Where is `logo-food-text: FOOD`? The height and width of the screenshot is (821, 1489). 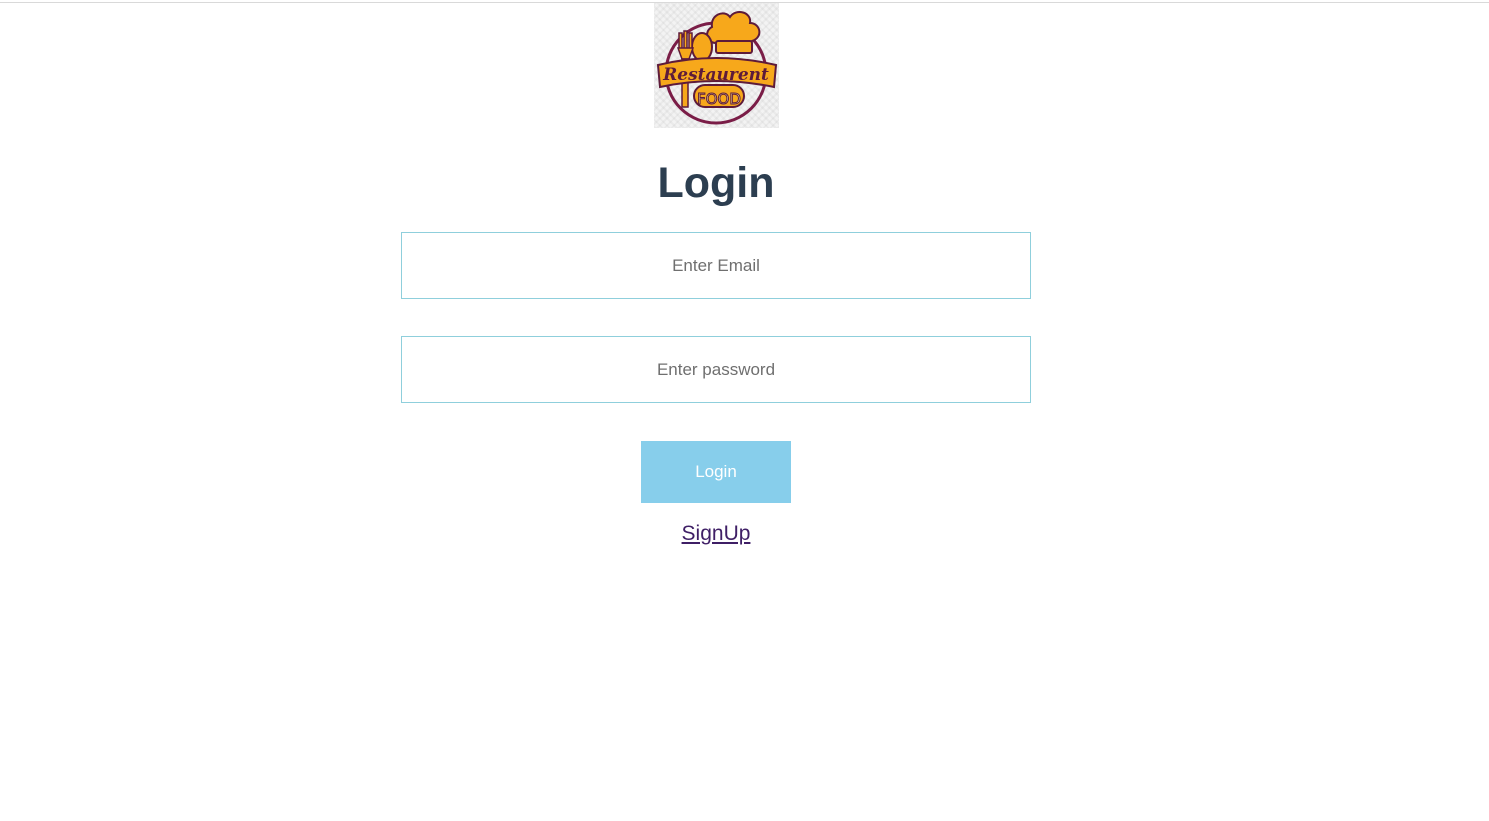
logo-food-text: FOOD is located at coordinates (719, 99).